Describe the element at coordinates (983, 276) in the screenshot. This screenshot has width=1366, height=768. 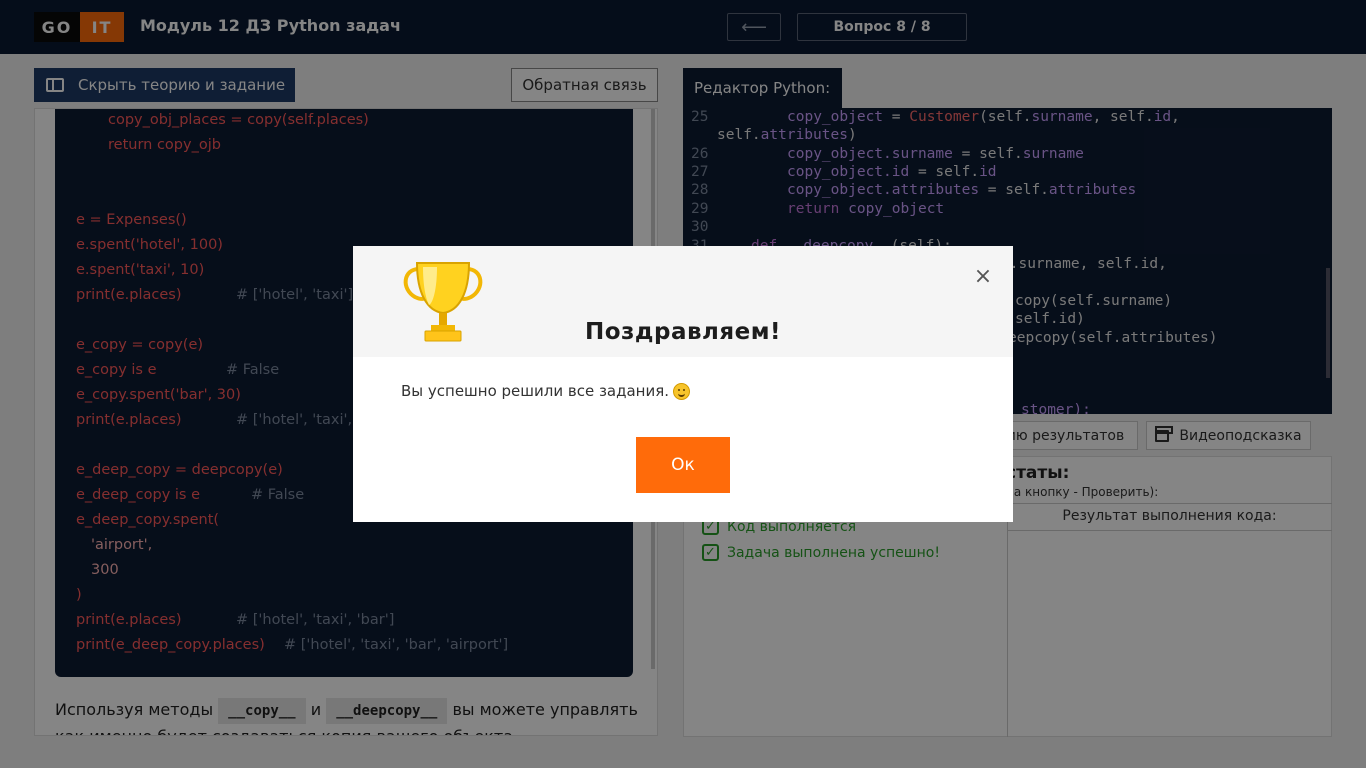
I see `close-icon: ×` at that location.